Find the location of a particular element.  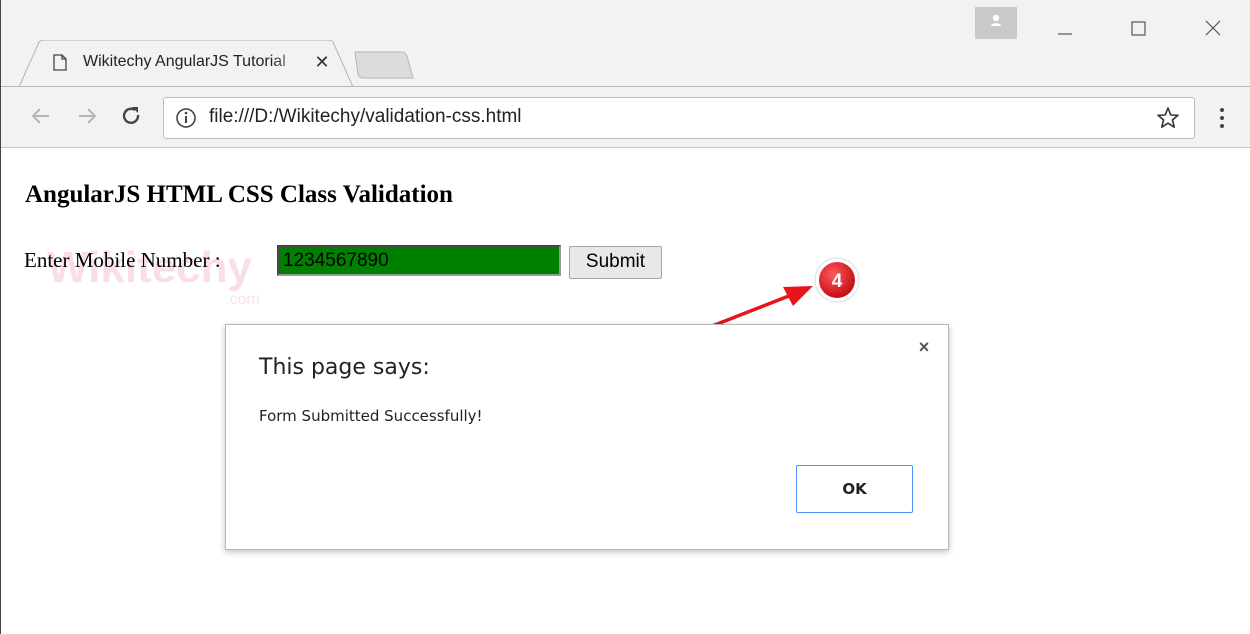

ok-button: OK is located at coordinates (854, 489).